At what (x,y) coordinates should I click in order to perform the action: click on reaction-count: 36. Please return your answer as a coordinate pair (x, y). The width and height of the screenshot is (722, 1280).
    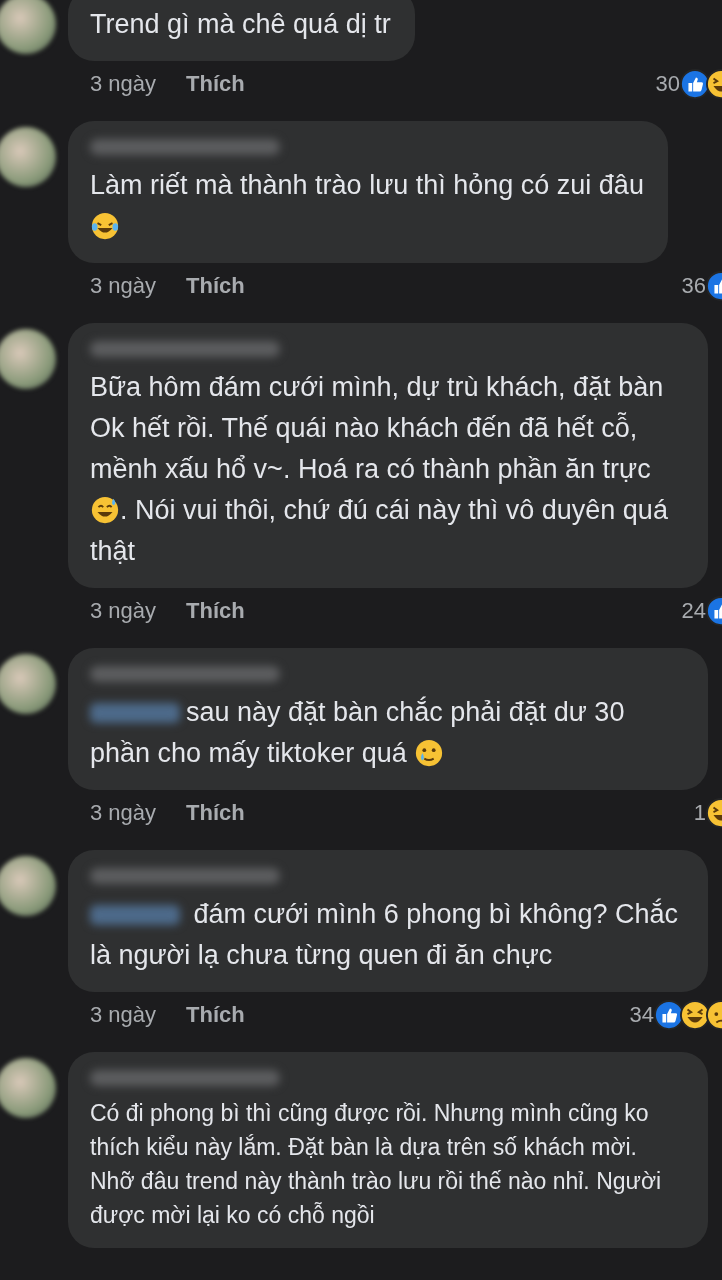
    Looking at the image, I should click on (693, 286).